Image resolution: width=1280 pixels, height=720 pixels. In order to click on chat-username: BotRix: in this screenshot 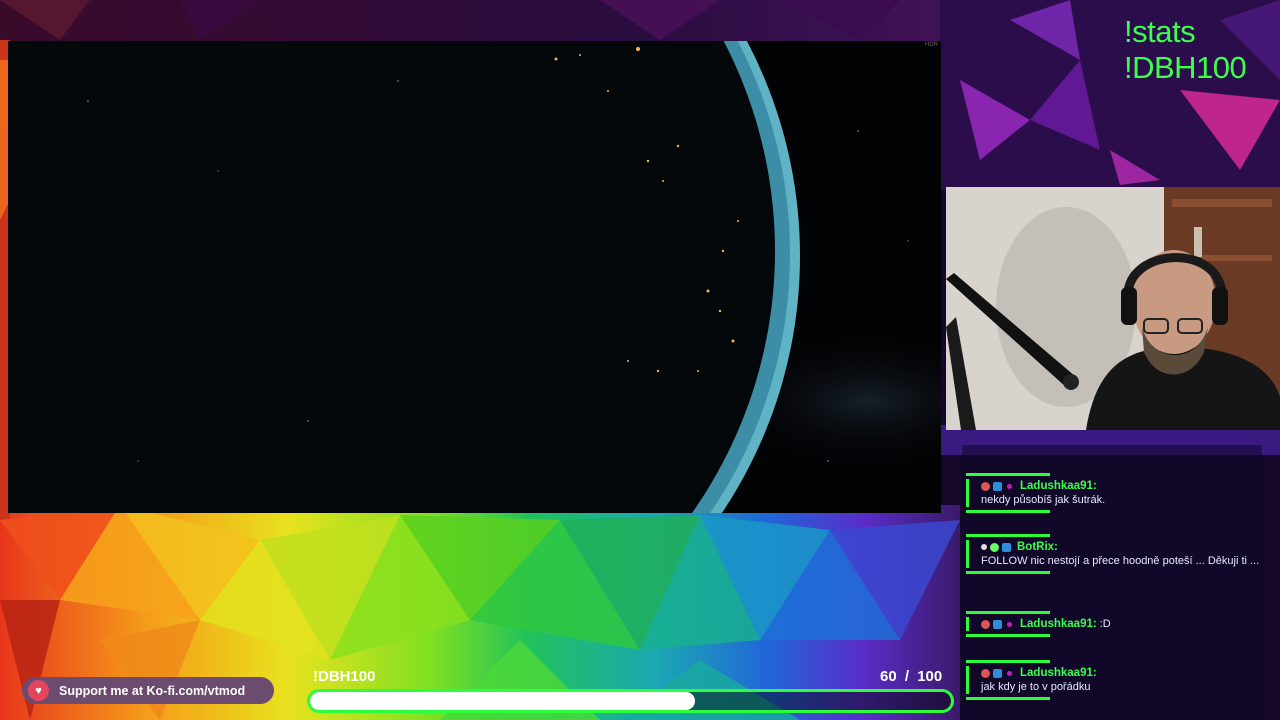, I will do `click(1037, 547)`.